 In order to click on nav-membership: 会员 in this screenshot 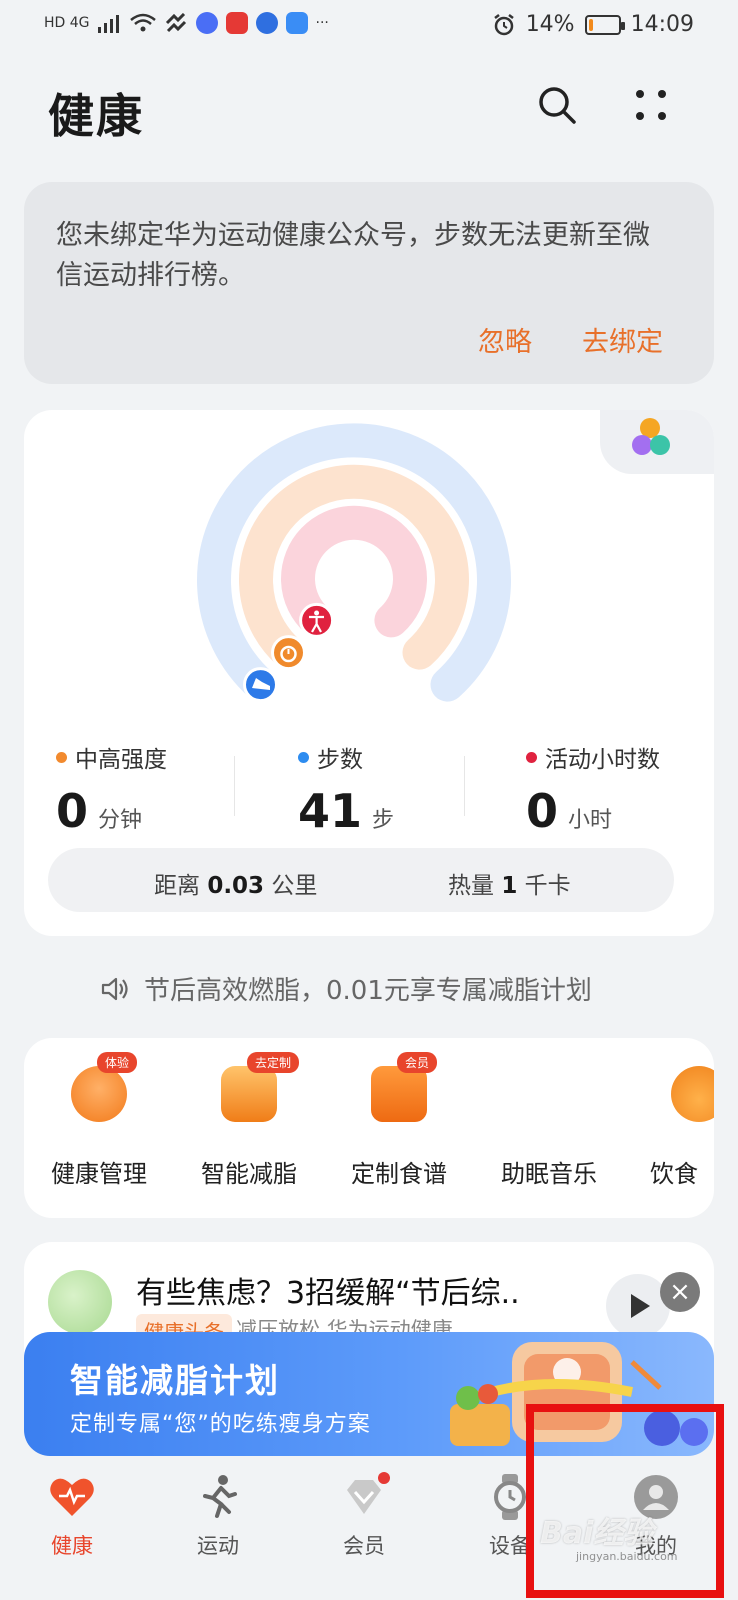, I will do `click(364, 1516)`.